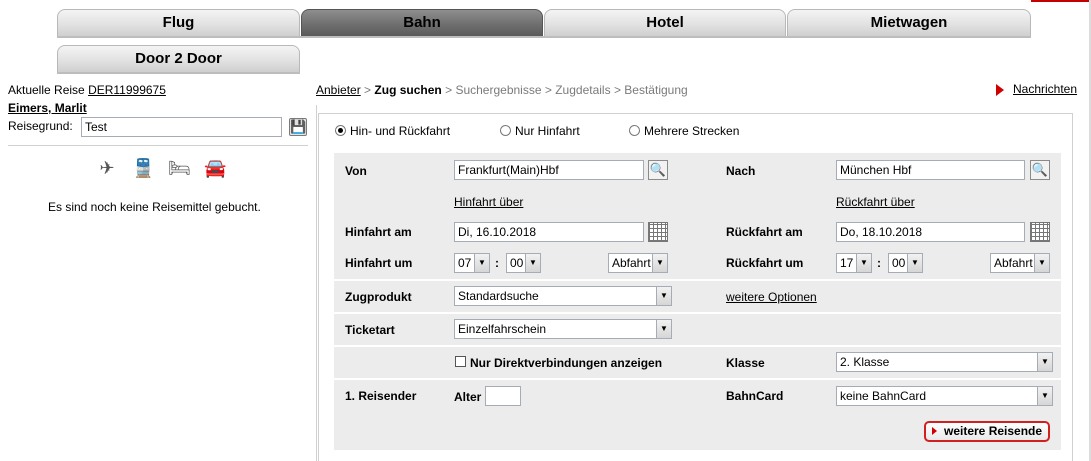  What do you see at coordinates (563, 329) in the screenshot?
I see `ticket-select: Einzelfahrschein ▼` at bounding box center [563, 329].